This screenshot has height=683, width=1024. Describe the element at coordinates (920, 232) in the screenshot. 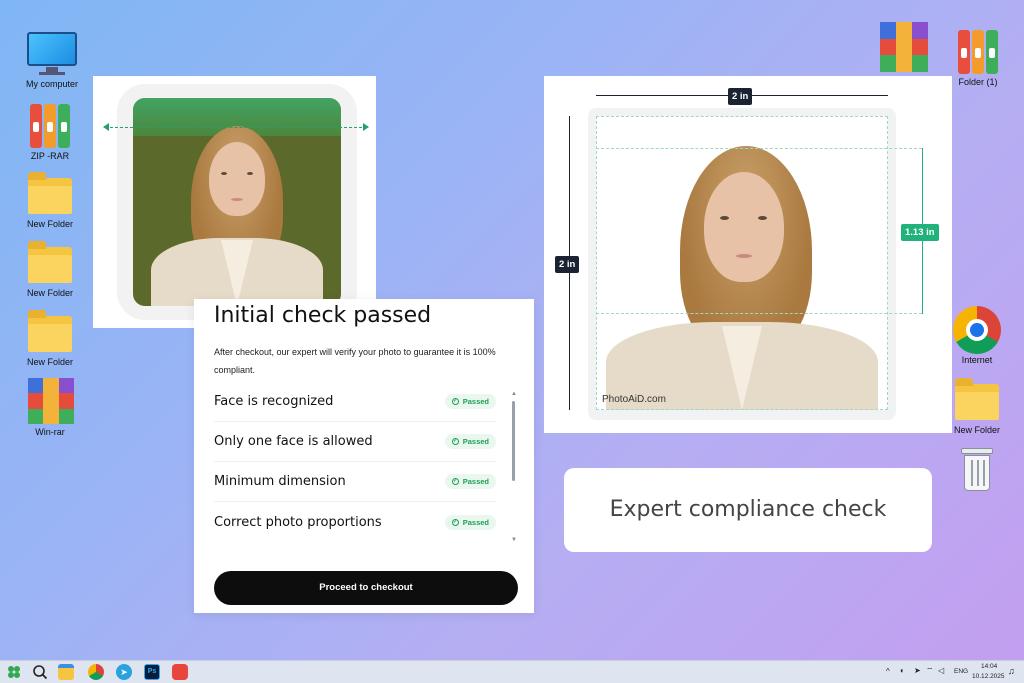

I see `head-dimension-label: 1.13 in` at that location.